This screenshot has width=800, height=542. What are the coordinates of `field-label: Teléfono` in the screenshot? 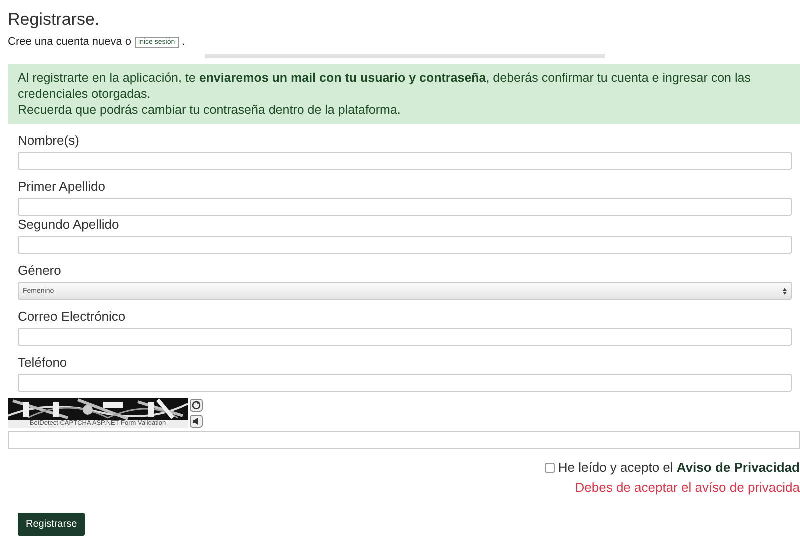 It's located at (43, 362).